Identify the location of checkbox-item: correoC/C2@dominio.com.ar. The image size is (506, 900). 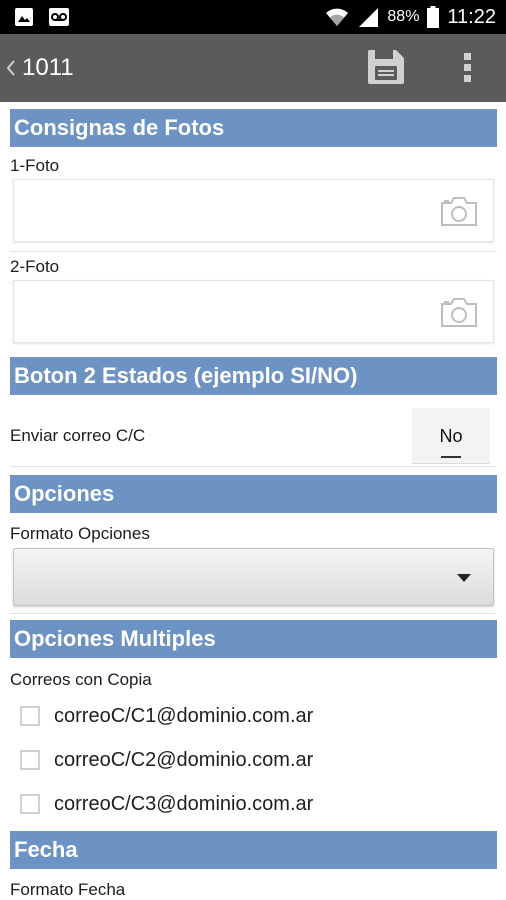
(166, 760).